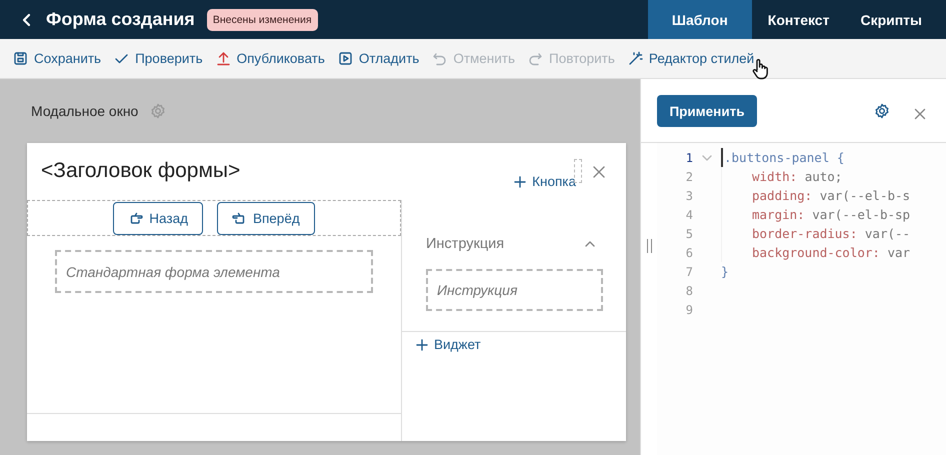 This screenshot has width=946, height=455. I want to click on add-button: Кнопка, so click(545, 181).